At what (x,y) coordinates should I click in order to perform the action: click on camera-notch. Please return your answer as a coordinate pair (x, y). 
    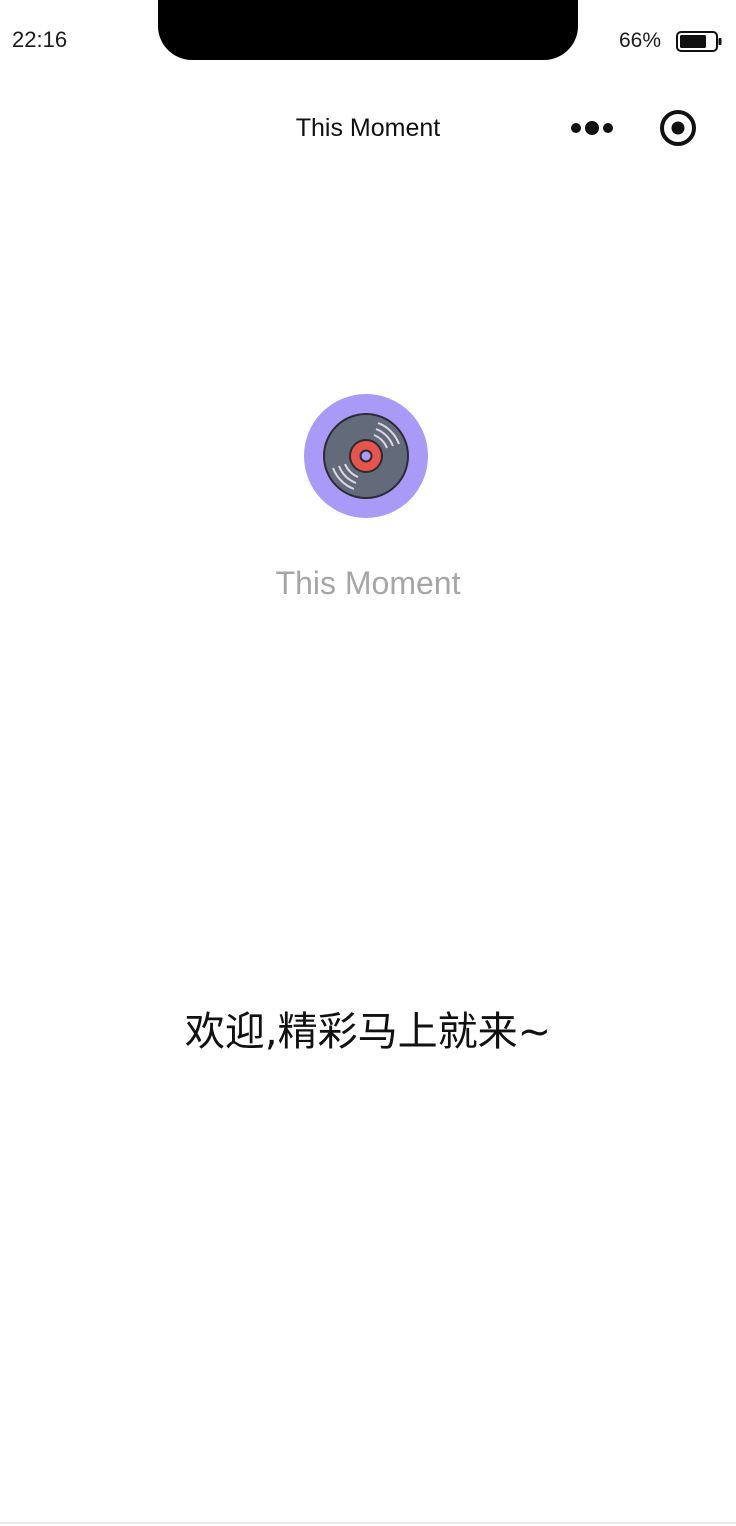
    Looking at the image, I should click on (368, 30).